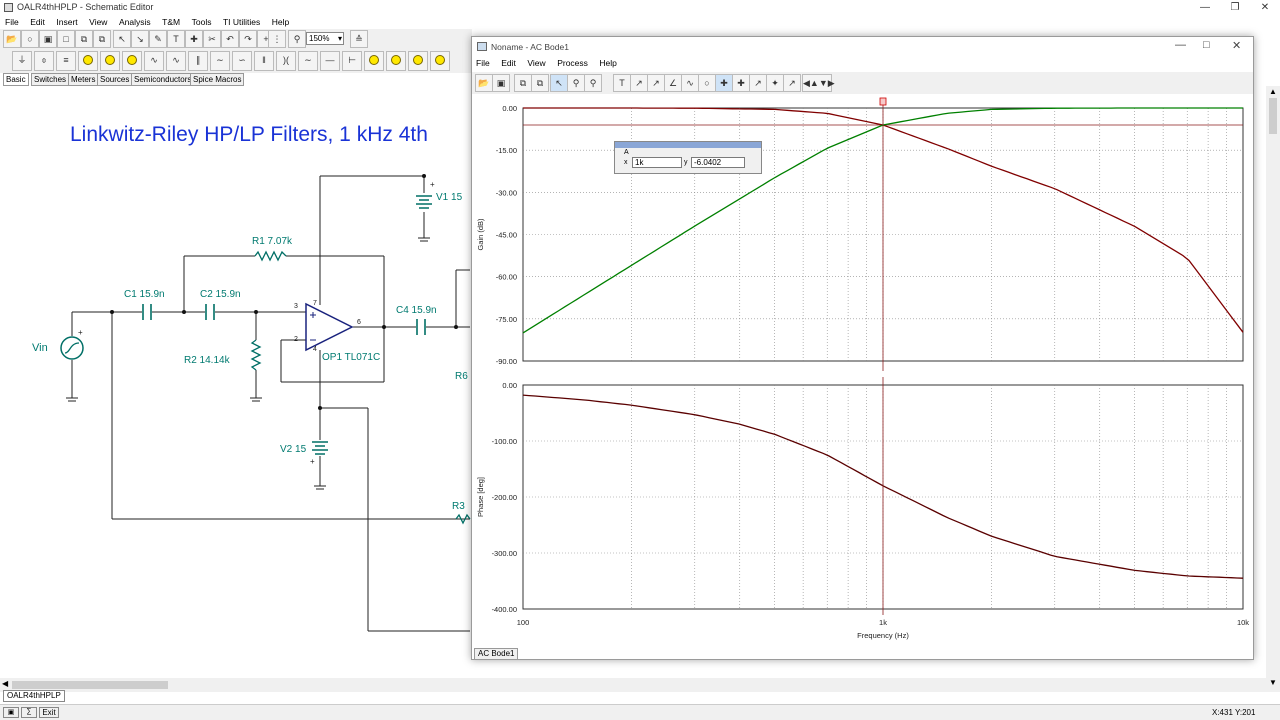 The image size is (1280, 720). Describe the element at coordinates (212, 39) in the screenshot. I see `cut-icon: ✂` at that location.